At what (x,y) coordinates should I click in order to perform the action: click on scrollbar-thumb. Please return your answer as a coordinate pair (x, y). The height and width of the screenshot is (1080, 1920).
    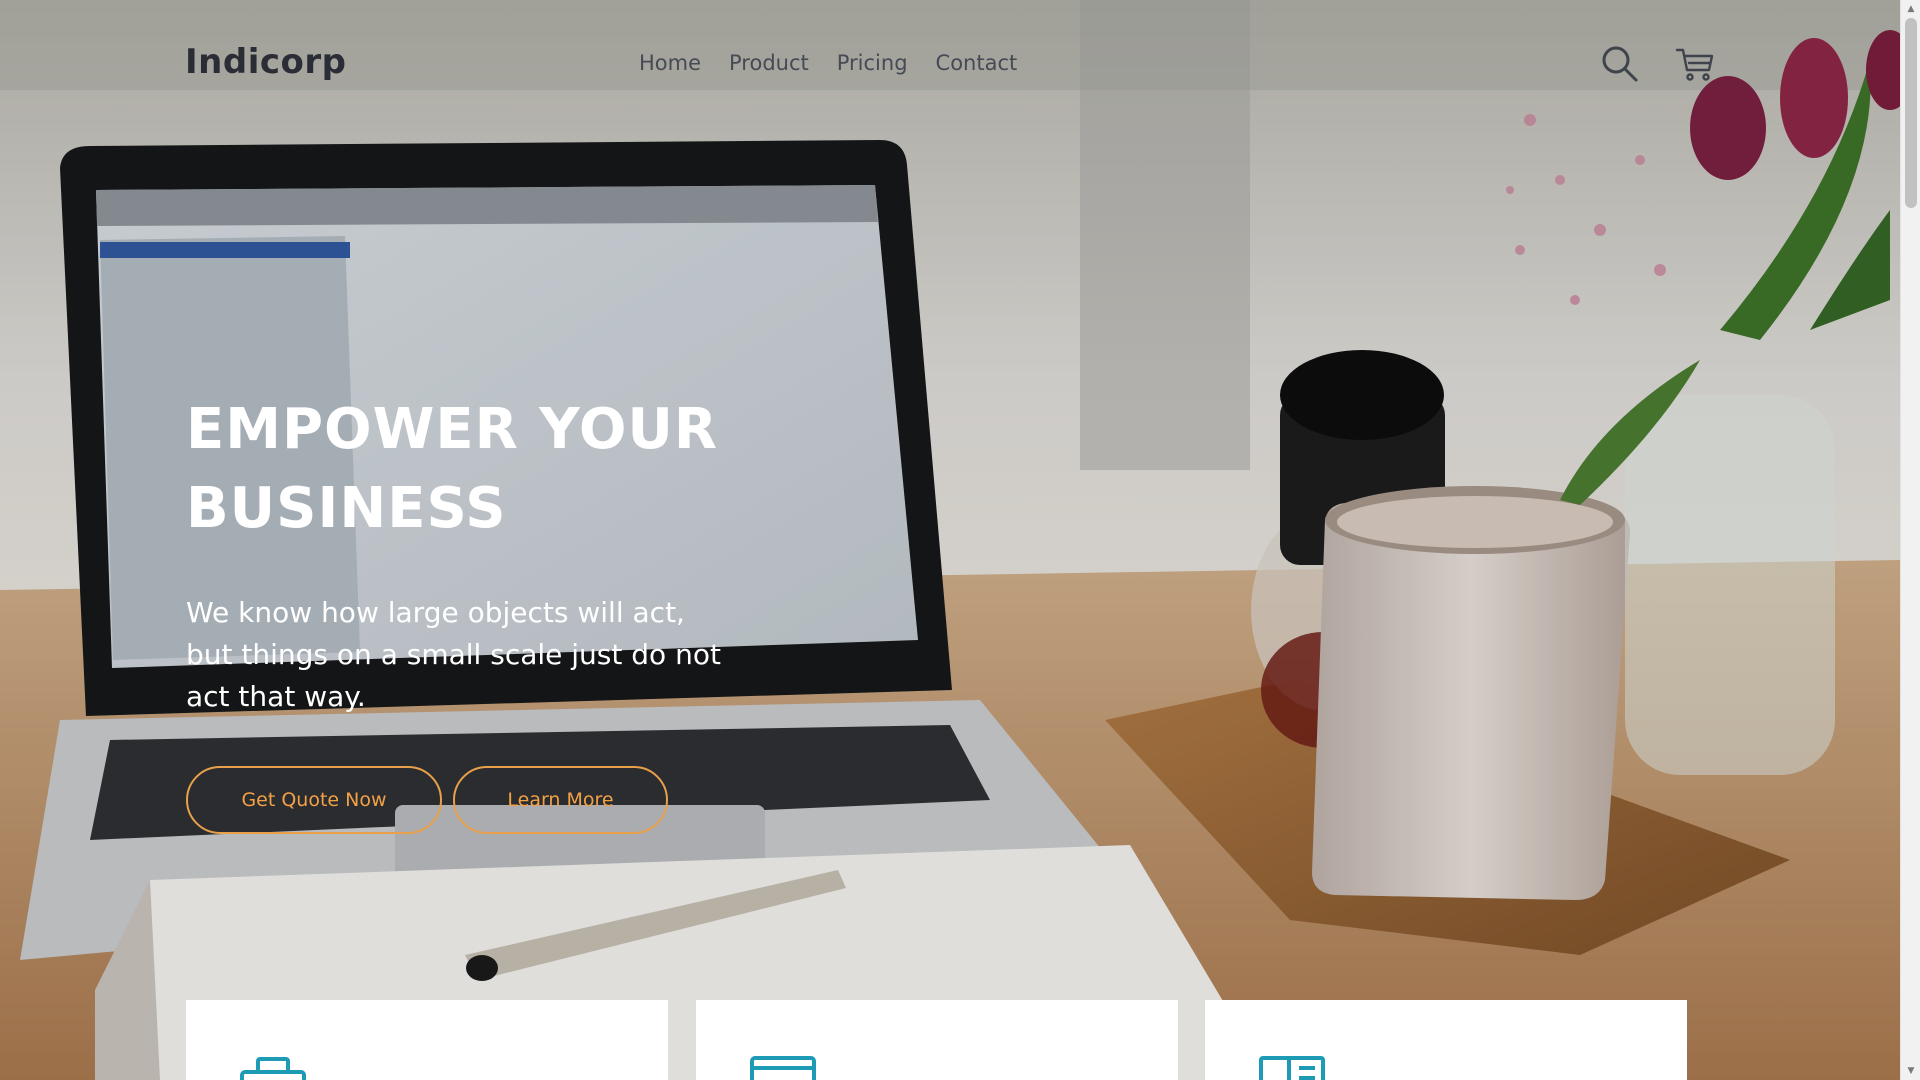
    Looking at the image, I should click on (1911, 113).